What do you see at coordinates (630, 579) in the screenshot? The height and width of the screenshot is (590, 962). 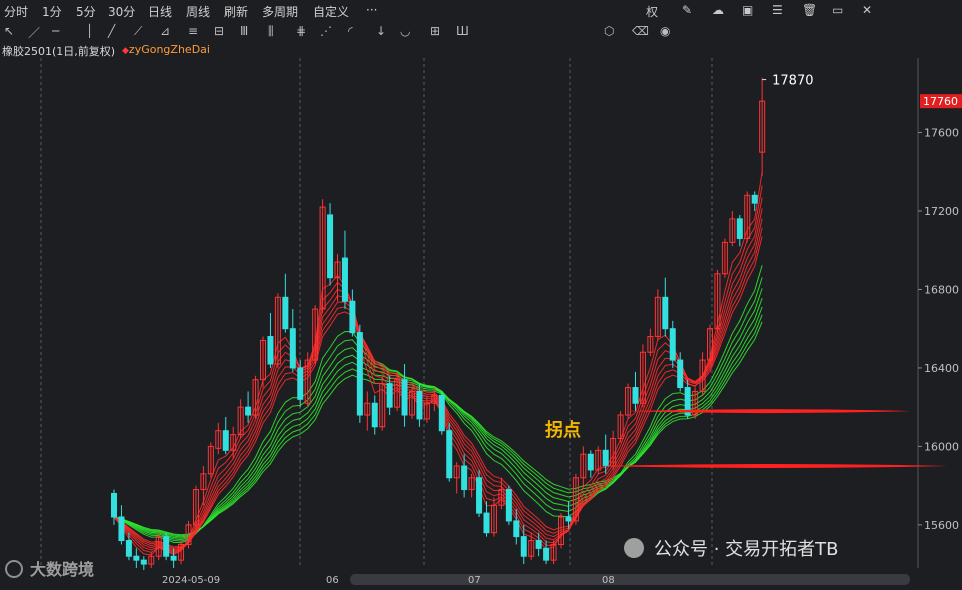 I see `scrollbar` at bounding box center [630, 579].